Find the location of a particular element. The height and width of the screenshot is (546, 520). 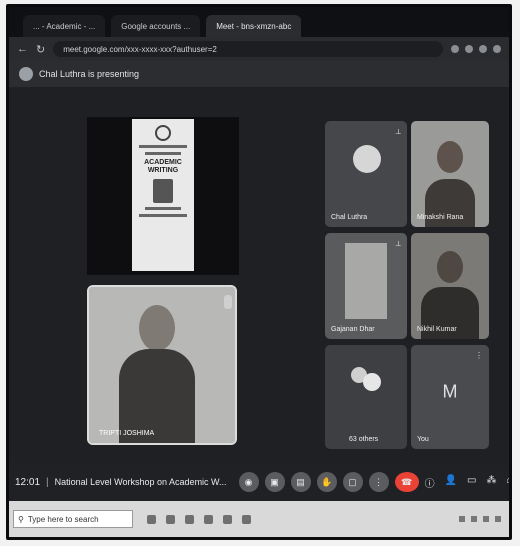

participant-name: Gajanan Dhar is located at coordinates (353, 329).